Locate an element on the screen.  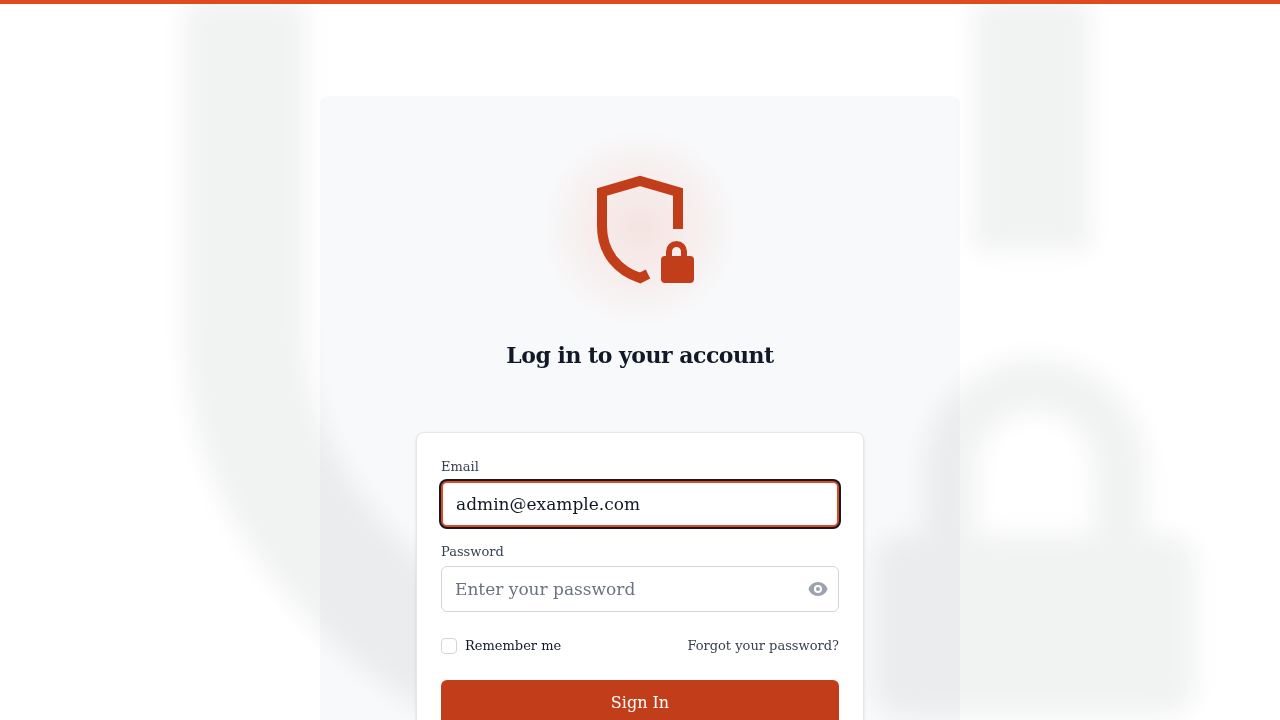
remember-me-label: Remember me is located at coordinates (513, 646).